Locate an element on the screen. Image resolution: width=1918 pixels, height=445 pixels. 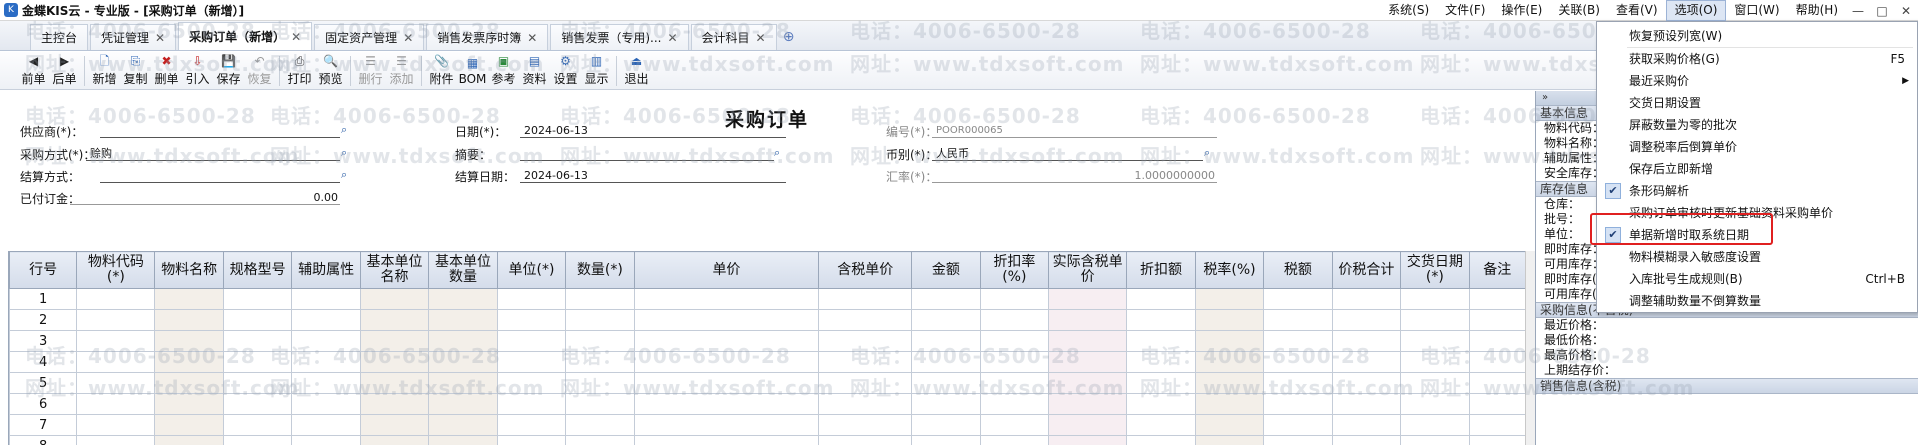
toolbar-button-6: ⇩ 引入 is located at coordinates (197, 71).